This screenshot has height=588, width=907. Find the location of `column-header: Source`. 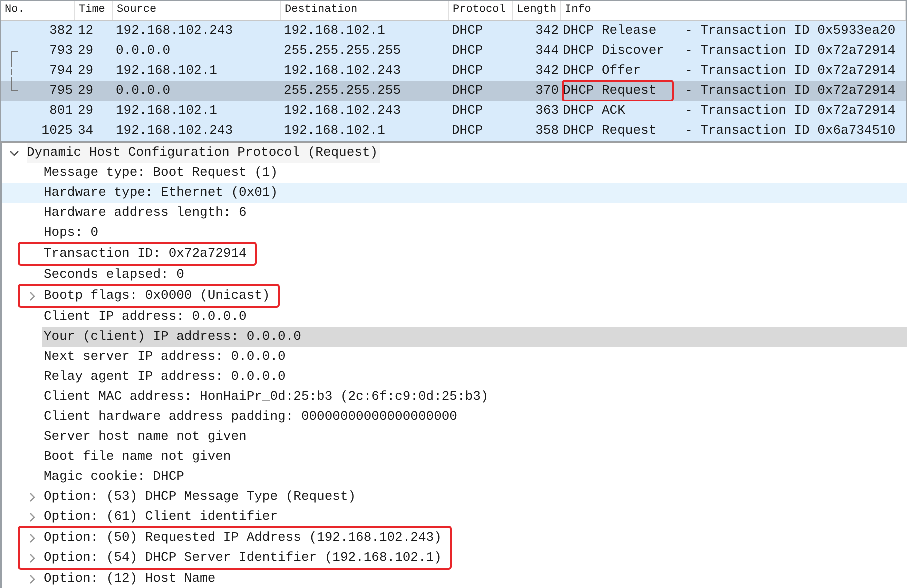

column-header: Source is located at coordinates (197, 10).